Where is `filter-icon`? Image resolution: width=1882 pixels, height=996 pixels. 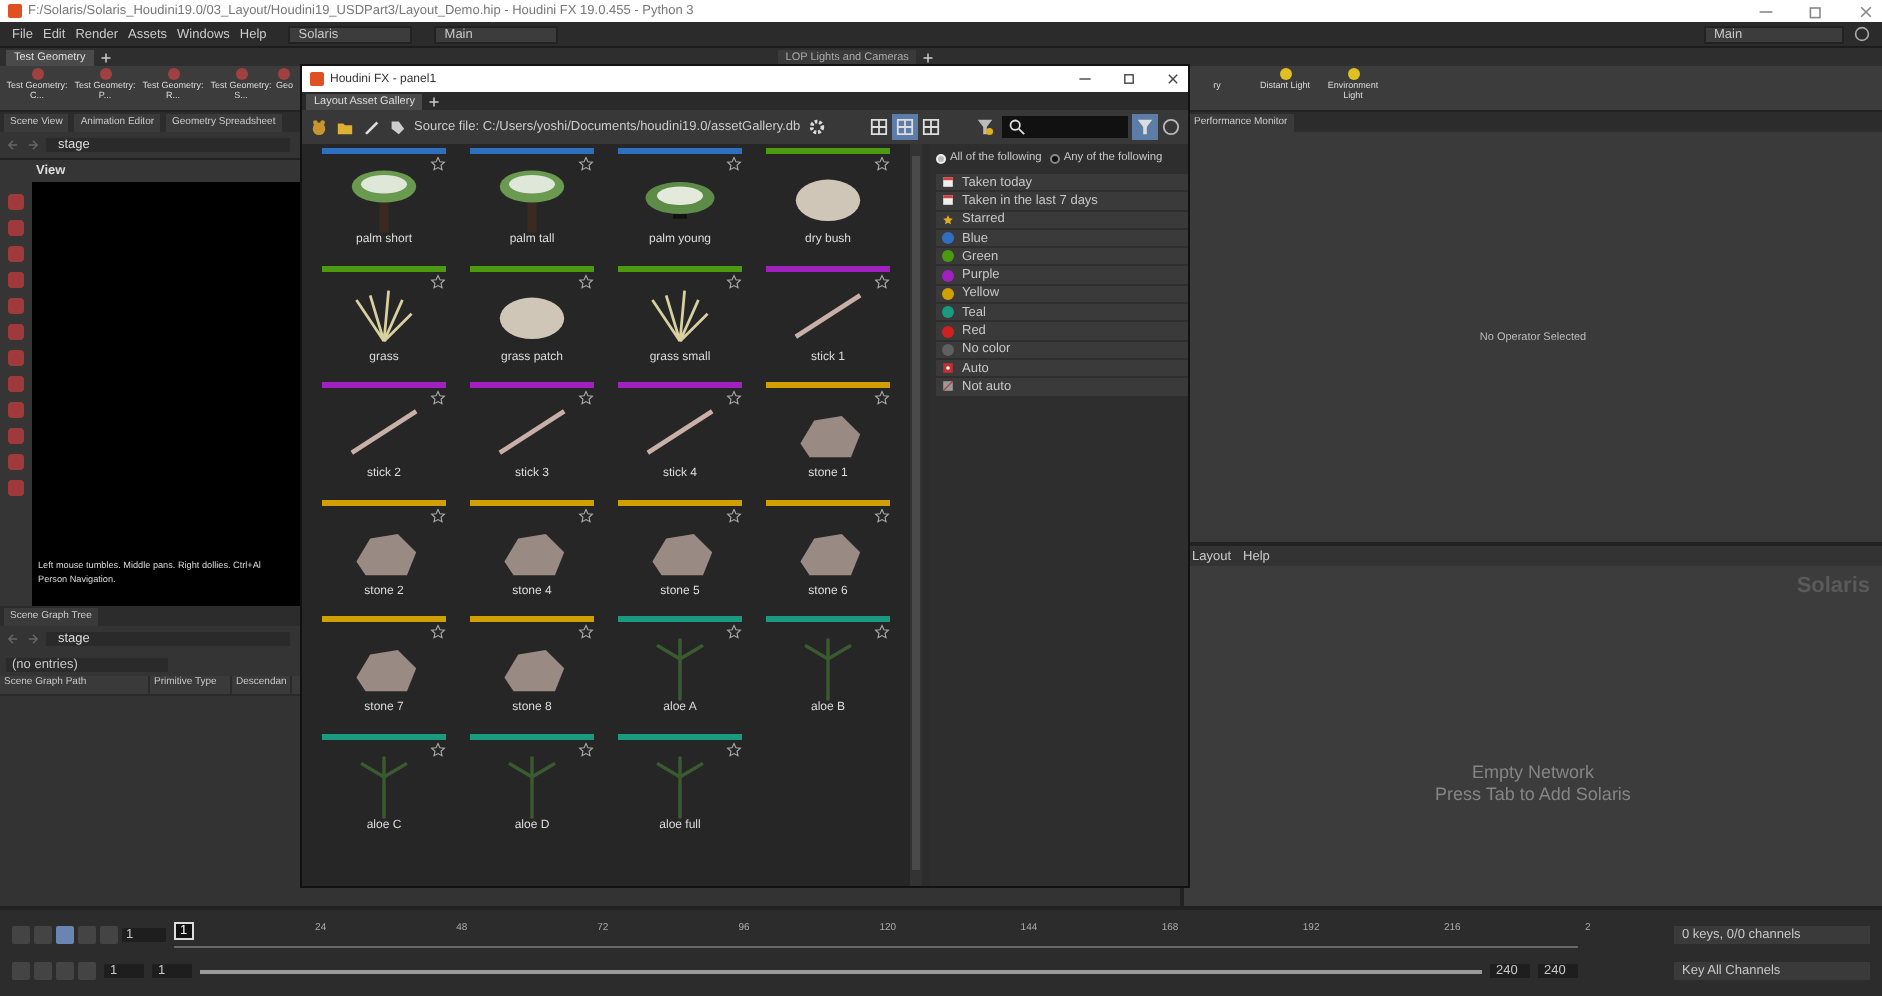 filter-icon is located at coordinates (1145, 127).